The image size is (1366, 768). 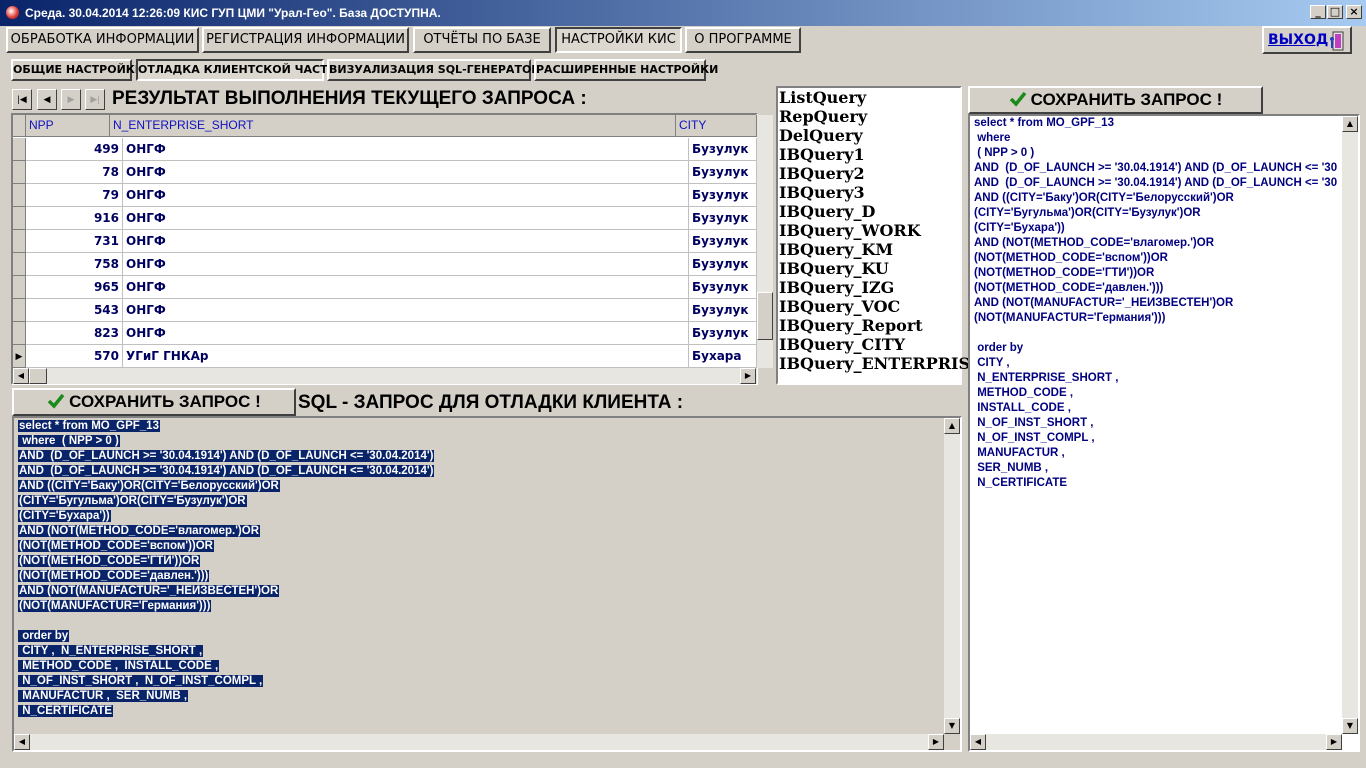 I want to click on cell-npp: 758, so click(x=74, y=264).